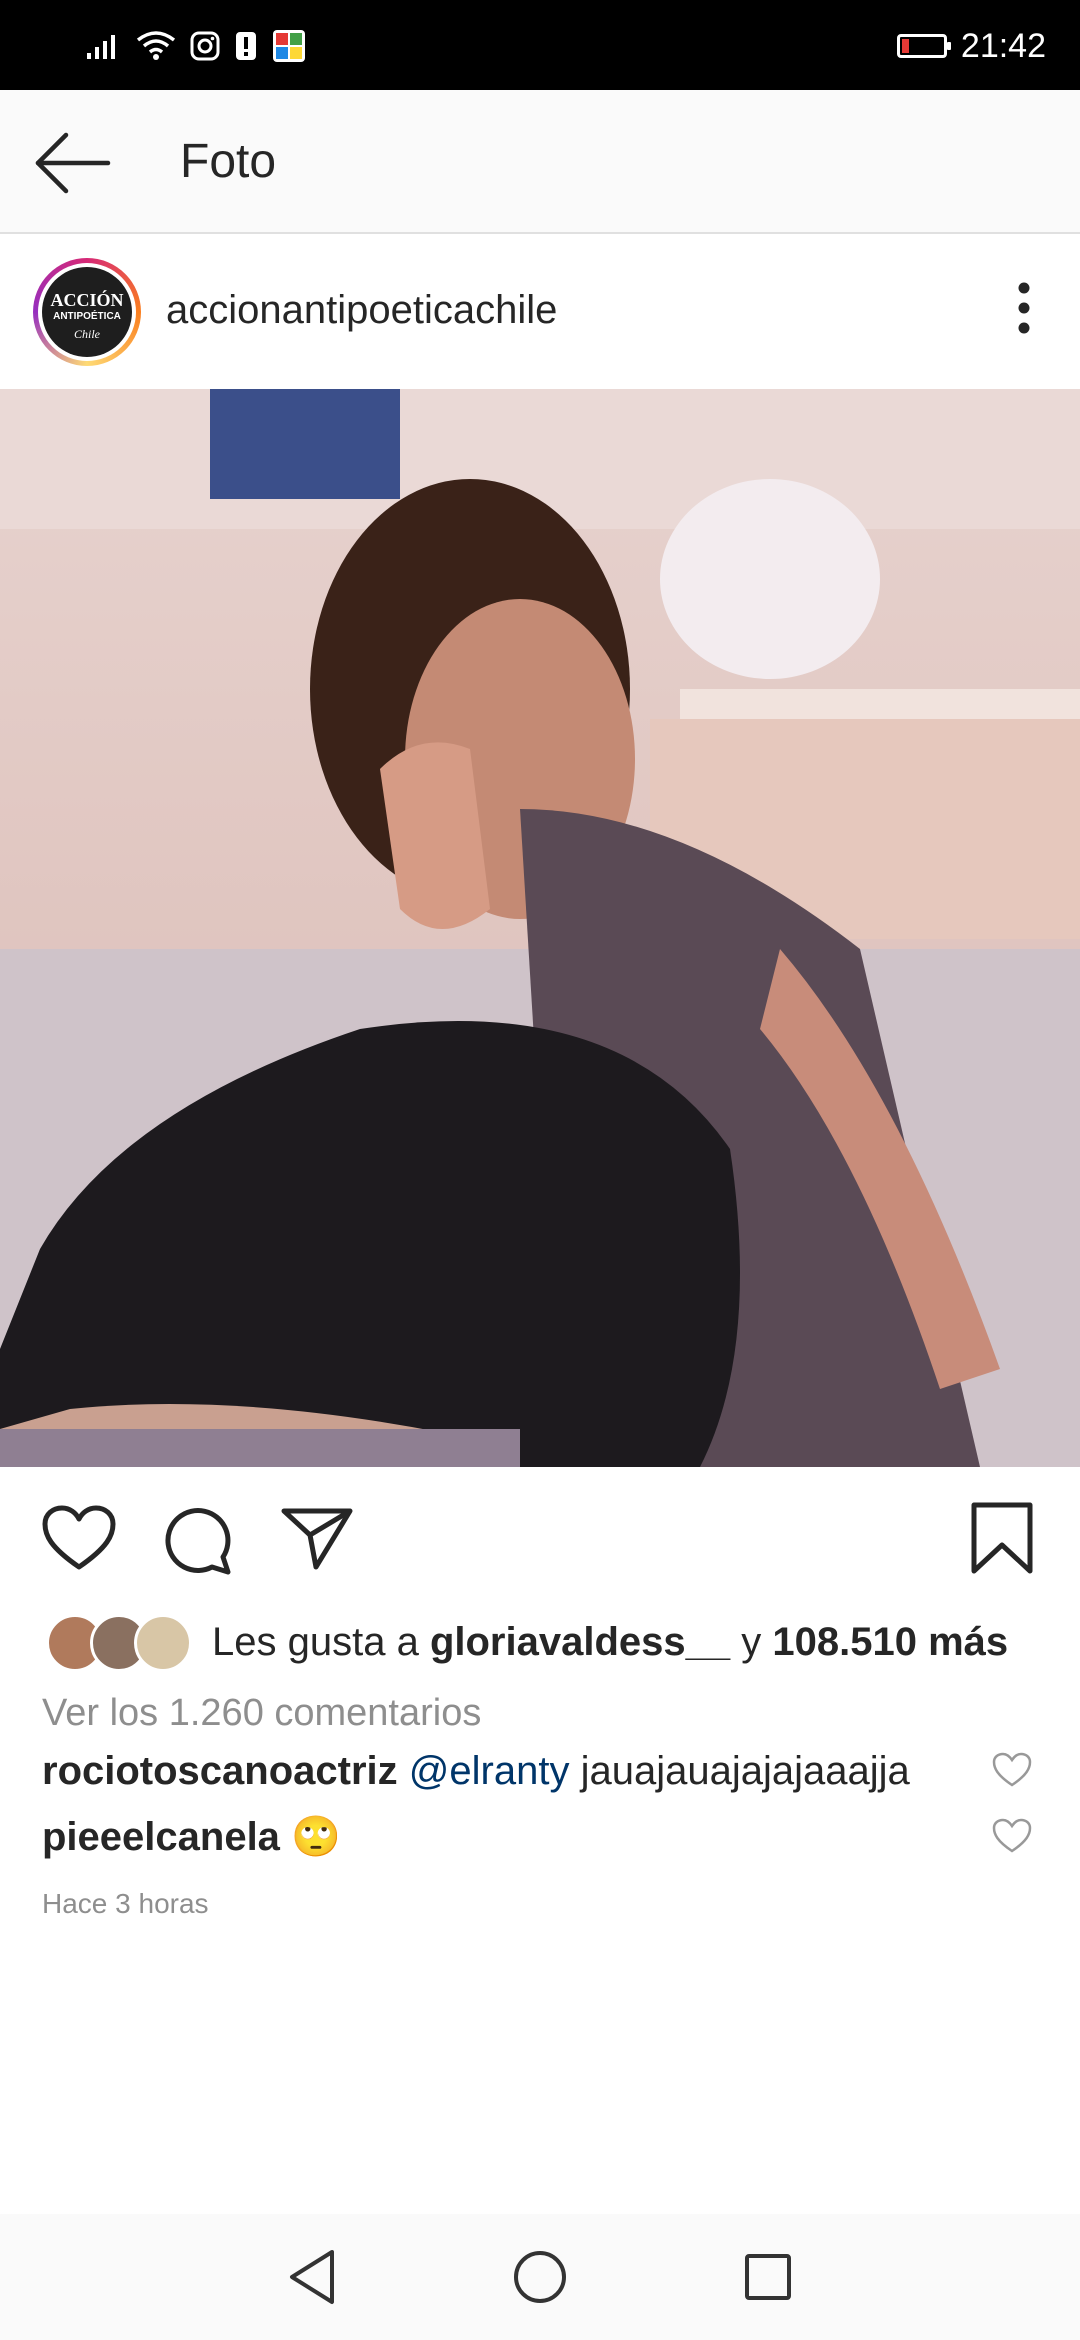 This screenshot has height=2340, width=1080. I want to click on comment-2: pieeelcanela 🙄, so click(191, 1837).